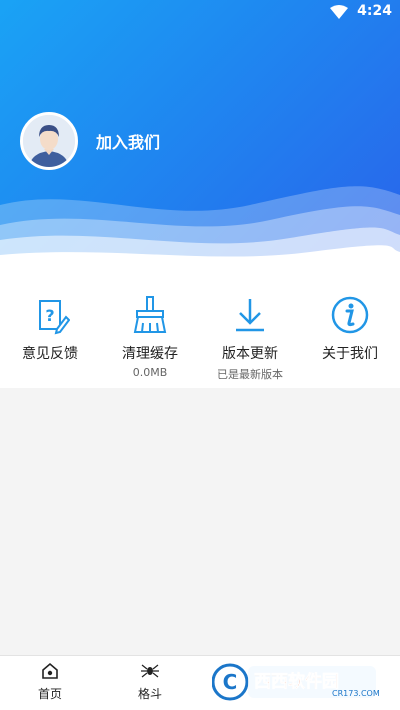 Image resolution: width=400 pixels, height=710 pixels. I want to click on cache-size: 0.0MB, so click(150, 372).